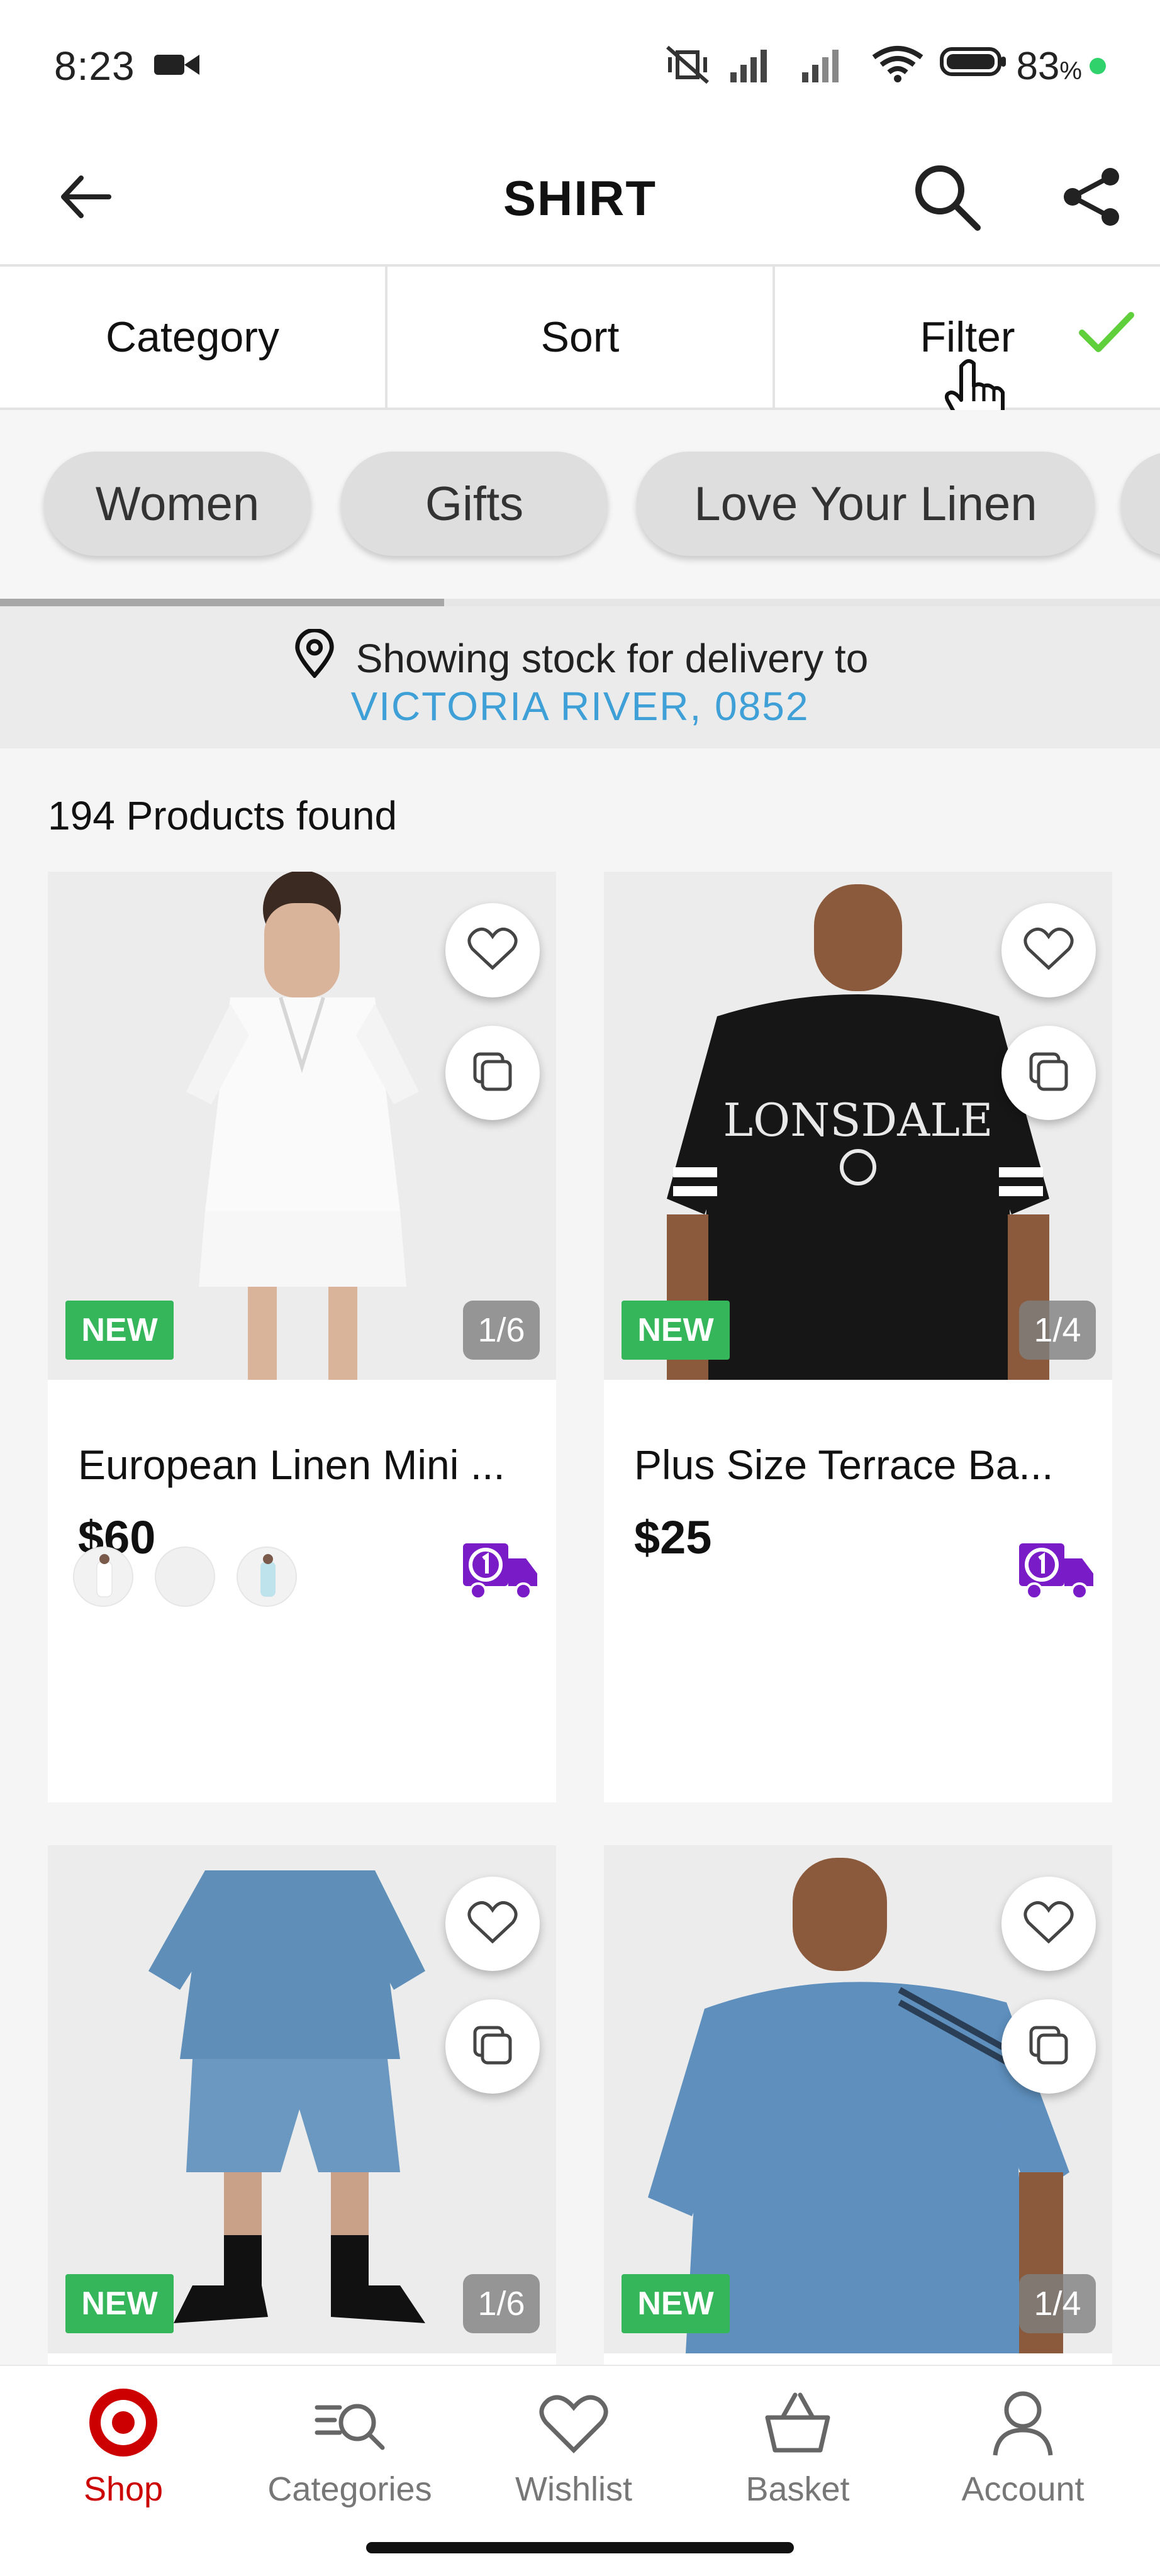  What do you see at coordinates (349, 2489) in the screenshot?
I see `nav-label: Categories` at bounding box center [349, 2489].